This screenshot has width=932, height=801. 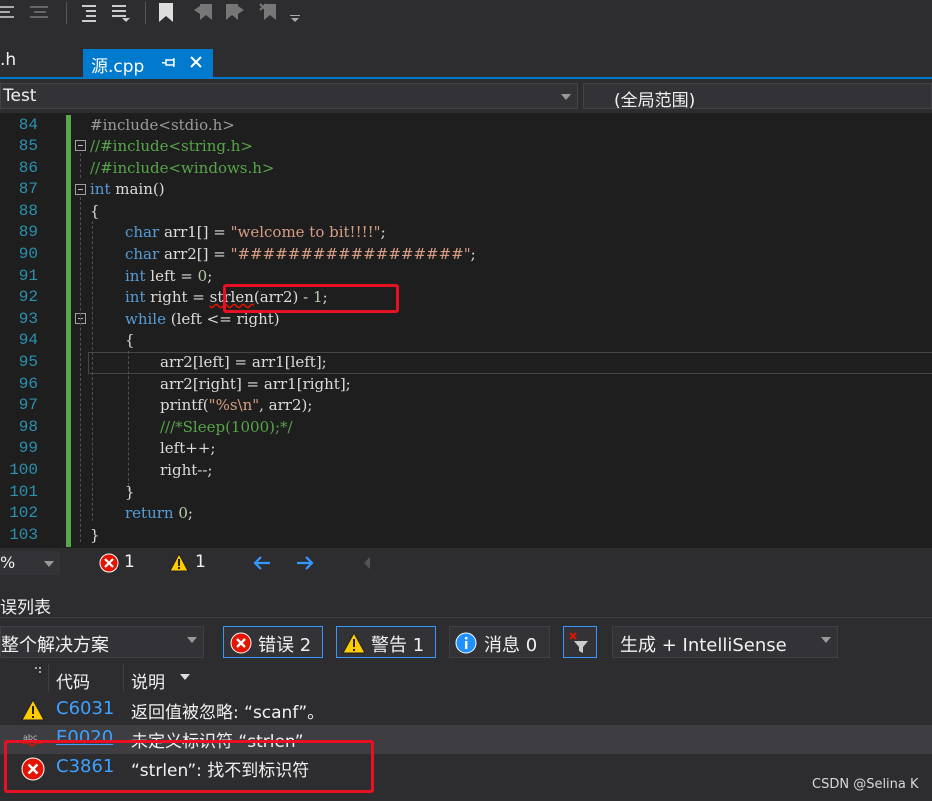 I want to click on line-number: 101, so click(x=23, y=492).